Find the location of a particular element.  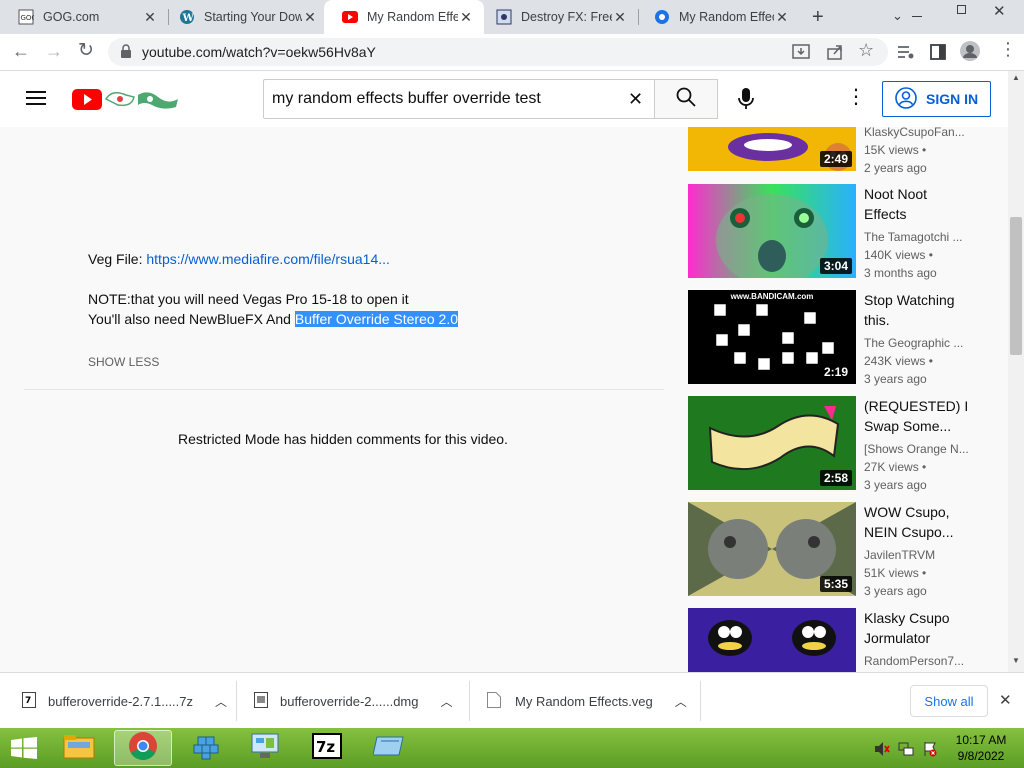

upload-age: 2 years ago is located at coordinates (895, 168).